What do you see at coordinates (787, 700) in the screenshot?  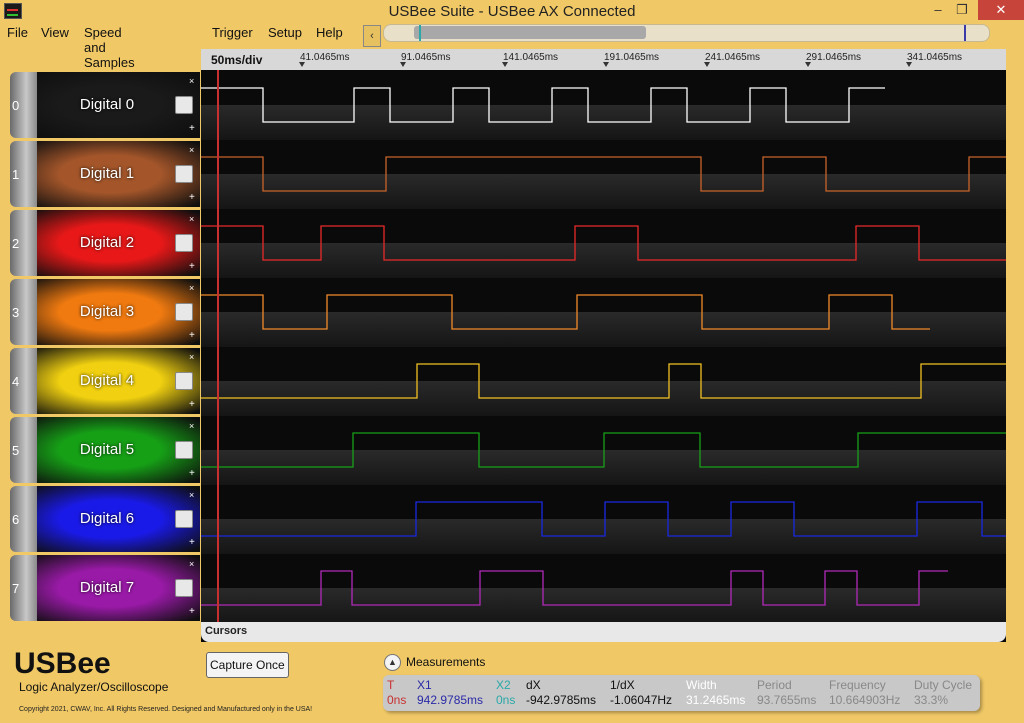 I see `measurement-value: 93.7655ms` at bounding box center [787, 700].